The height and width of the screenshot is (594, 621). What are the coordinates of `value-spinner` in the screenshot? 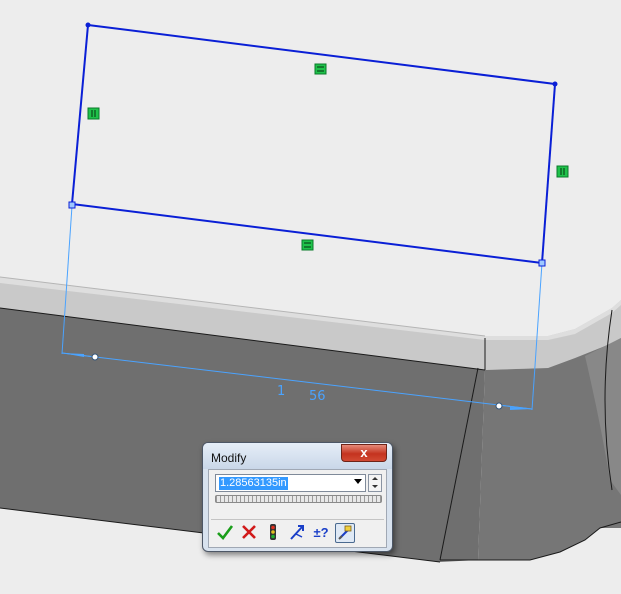 It's located at (375, 483).